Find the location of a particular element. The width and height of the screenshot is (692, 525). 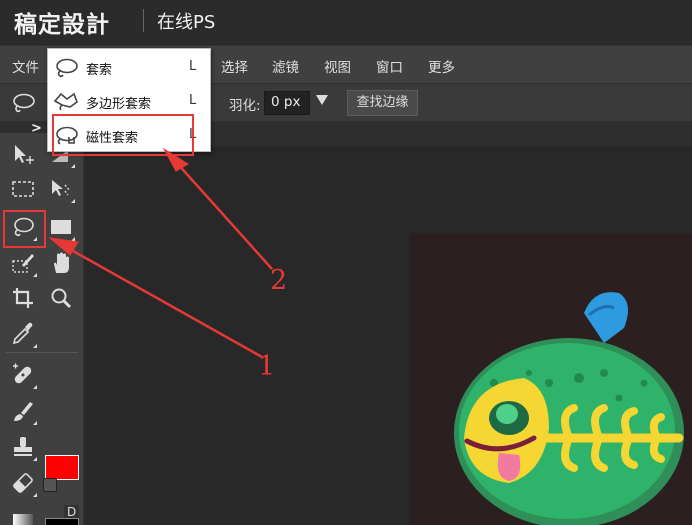

annotation-label-2: 2 is located at coordinates (279, 280).